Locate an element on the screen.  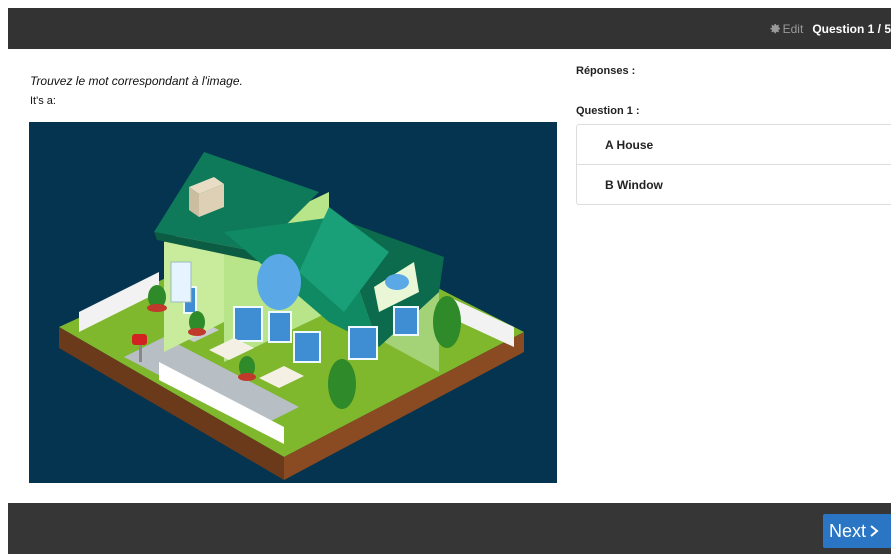
question-label: Question 1 : is located at coordinates (608, 111).